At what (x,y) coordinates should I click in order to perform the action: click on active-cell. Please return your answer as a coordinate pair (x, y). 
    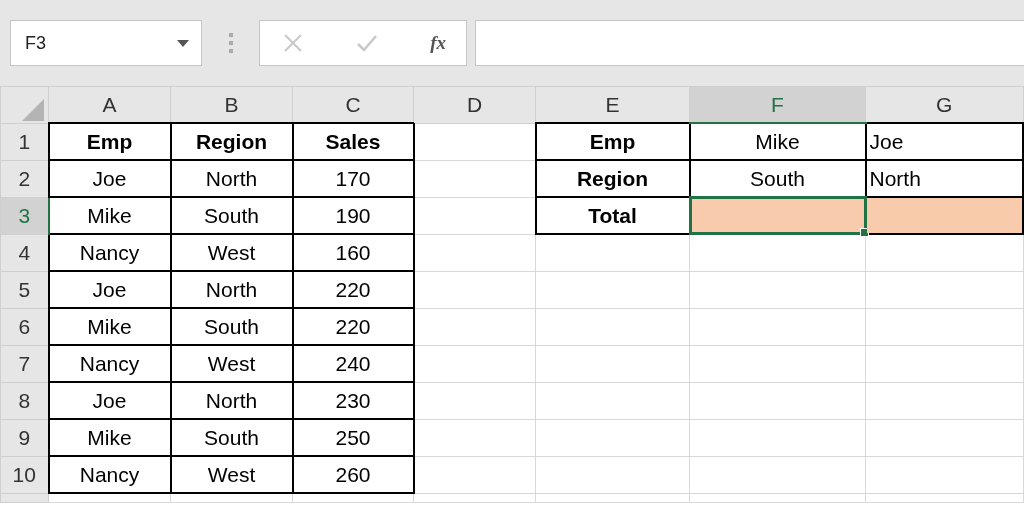
    Looking at the image, I should click on (777, 215).